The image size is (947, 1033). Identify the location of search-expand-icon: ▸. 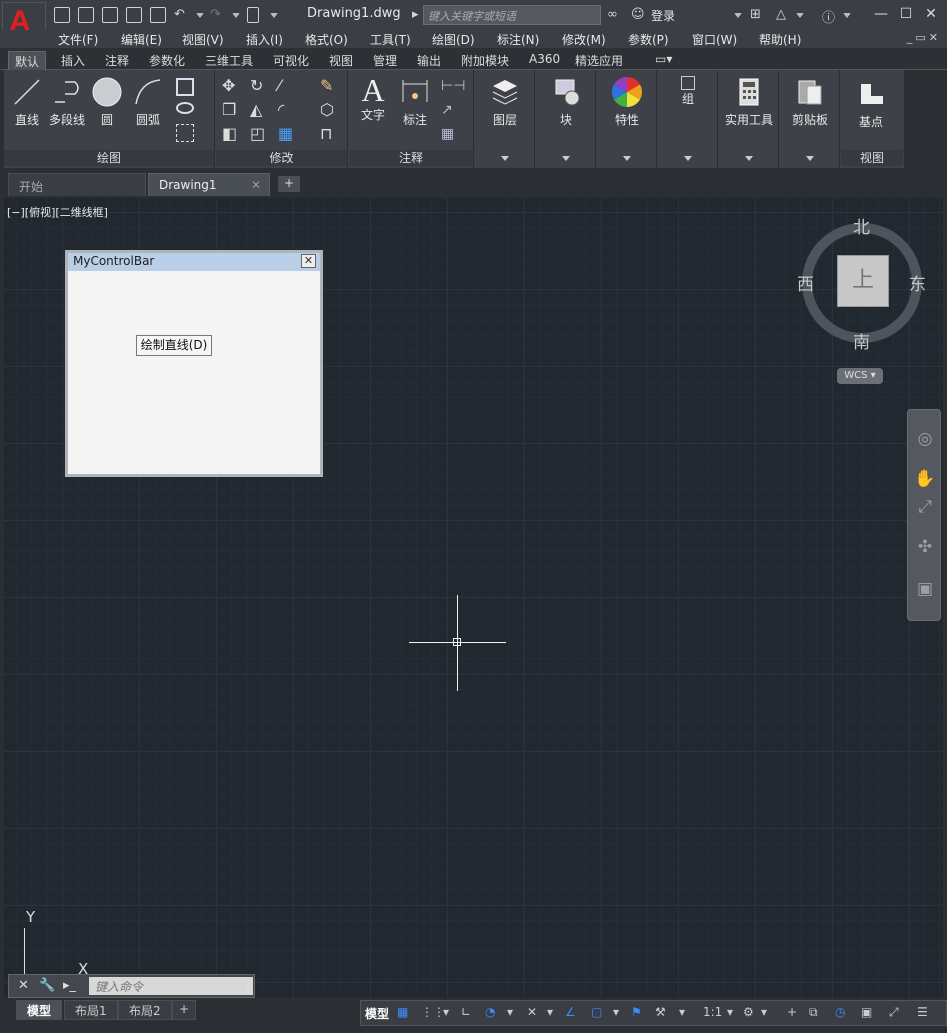
(415, 15).